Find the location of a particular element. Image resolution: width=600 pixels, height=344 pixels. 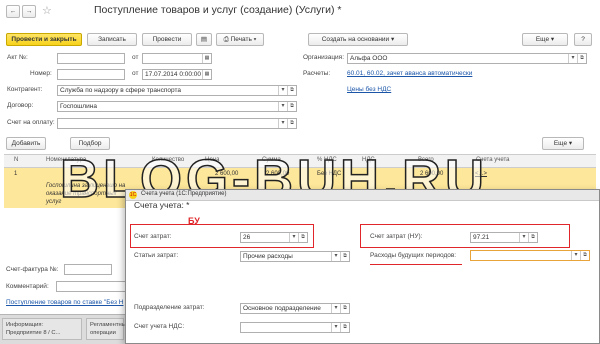

annotation-underline is located at coordinates (416, 264).